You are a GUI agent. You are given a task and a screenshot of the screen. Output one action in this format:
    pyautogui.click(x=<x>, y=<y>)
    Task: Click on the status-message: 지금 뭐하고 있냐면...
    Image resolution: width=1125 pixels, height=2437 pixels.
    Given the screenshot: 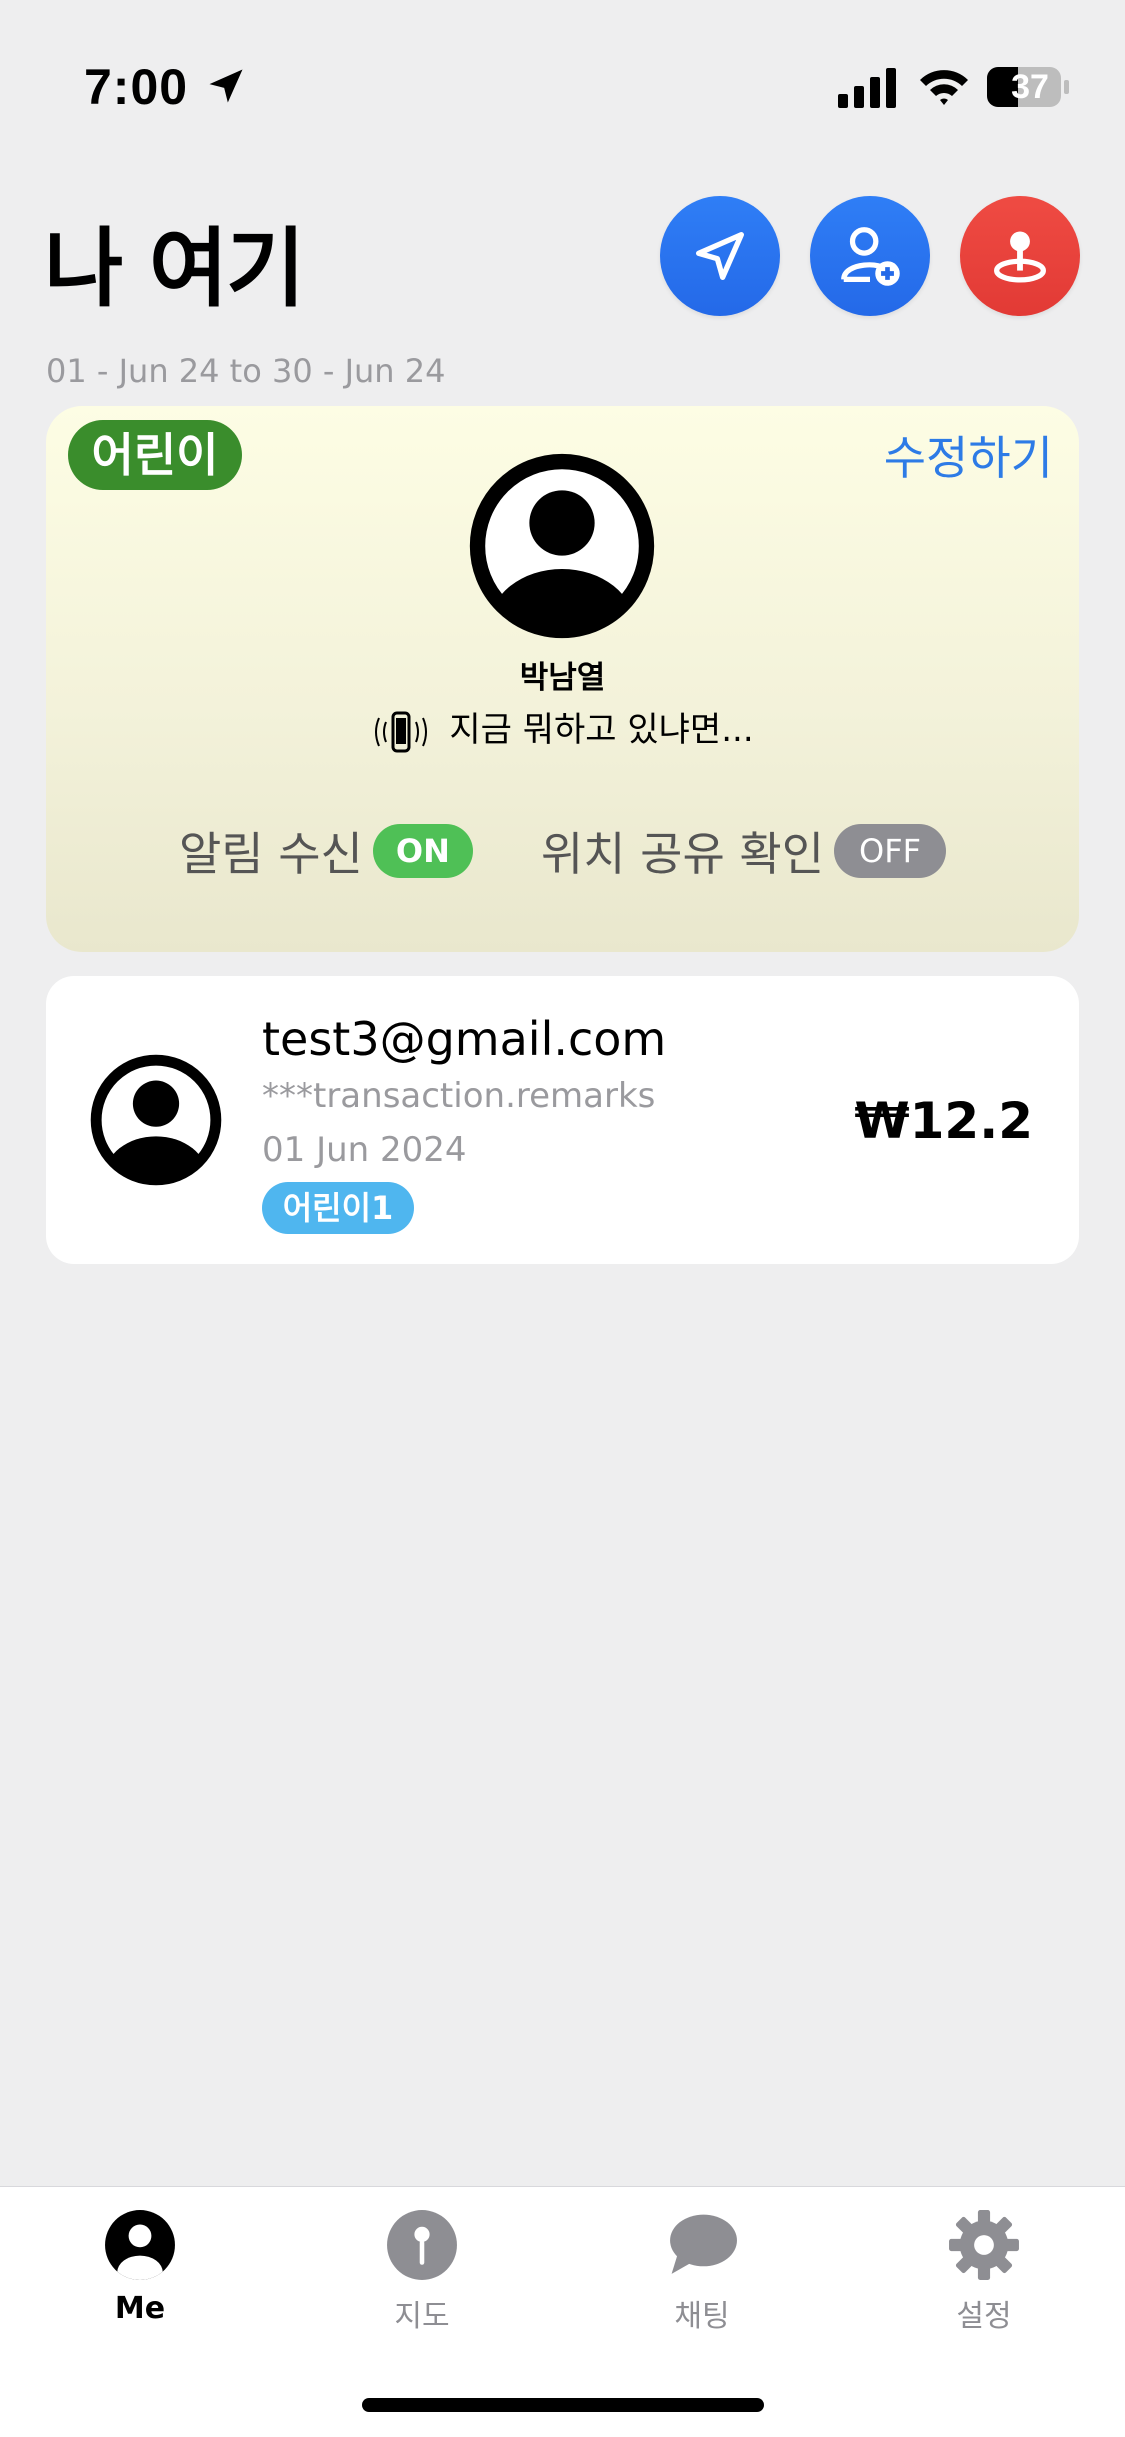 What is the action you would take?
    pyautogui.click(x=562, y=728)
    